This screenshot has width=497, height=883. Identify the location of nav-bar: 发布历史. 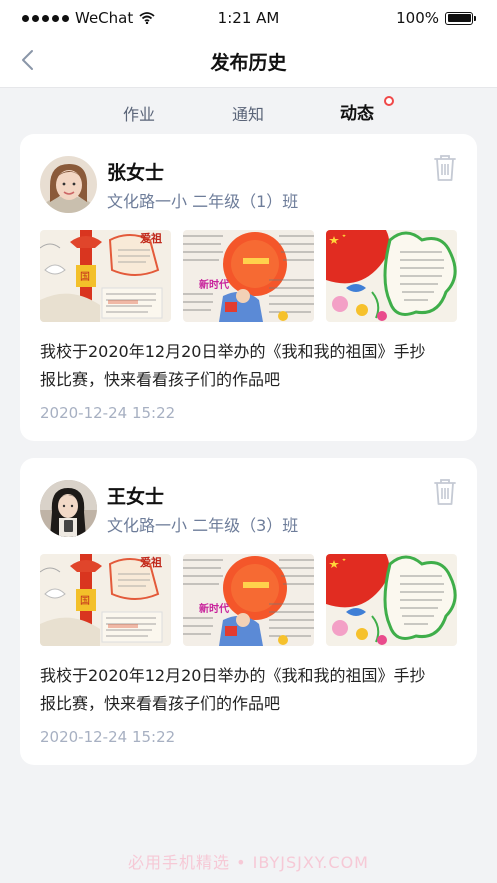
(248, 62).